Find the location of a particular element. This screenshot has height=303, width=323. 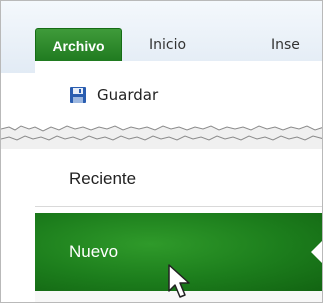

save-button: Guardar is located at coordinates (178, 95).